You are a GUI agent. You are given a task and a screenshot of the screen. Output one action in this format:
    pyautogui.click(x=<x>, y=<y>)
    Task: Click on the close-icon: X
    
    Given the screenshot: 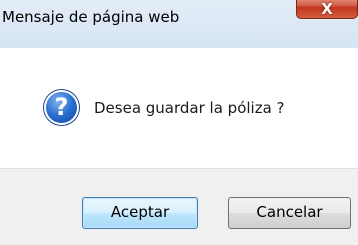 What is the action you would take?
    pyautogui.click(x=327, y=9)
    